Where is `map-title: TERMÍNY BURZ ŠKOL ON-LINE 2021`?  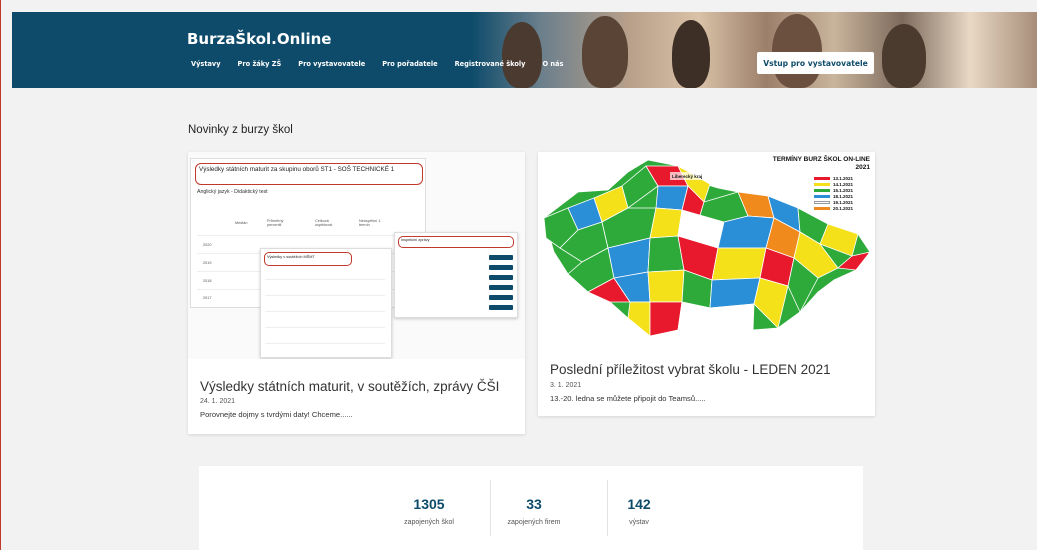 map-title: TERMÍNY BURZ ŠKOL ON-LINE 2021 is located at coordinates (821, 163).